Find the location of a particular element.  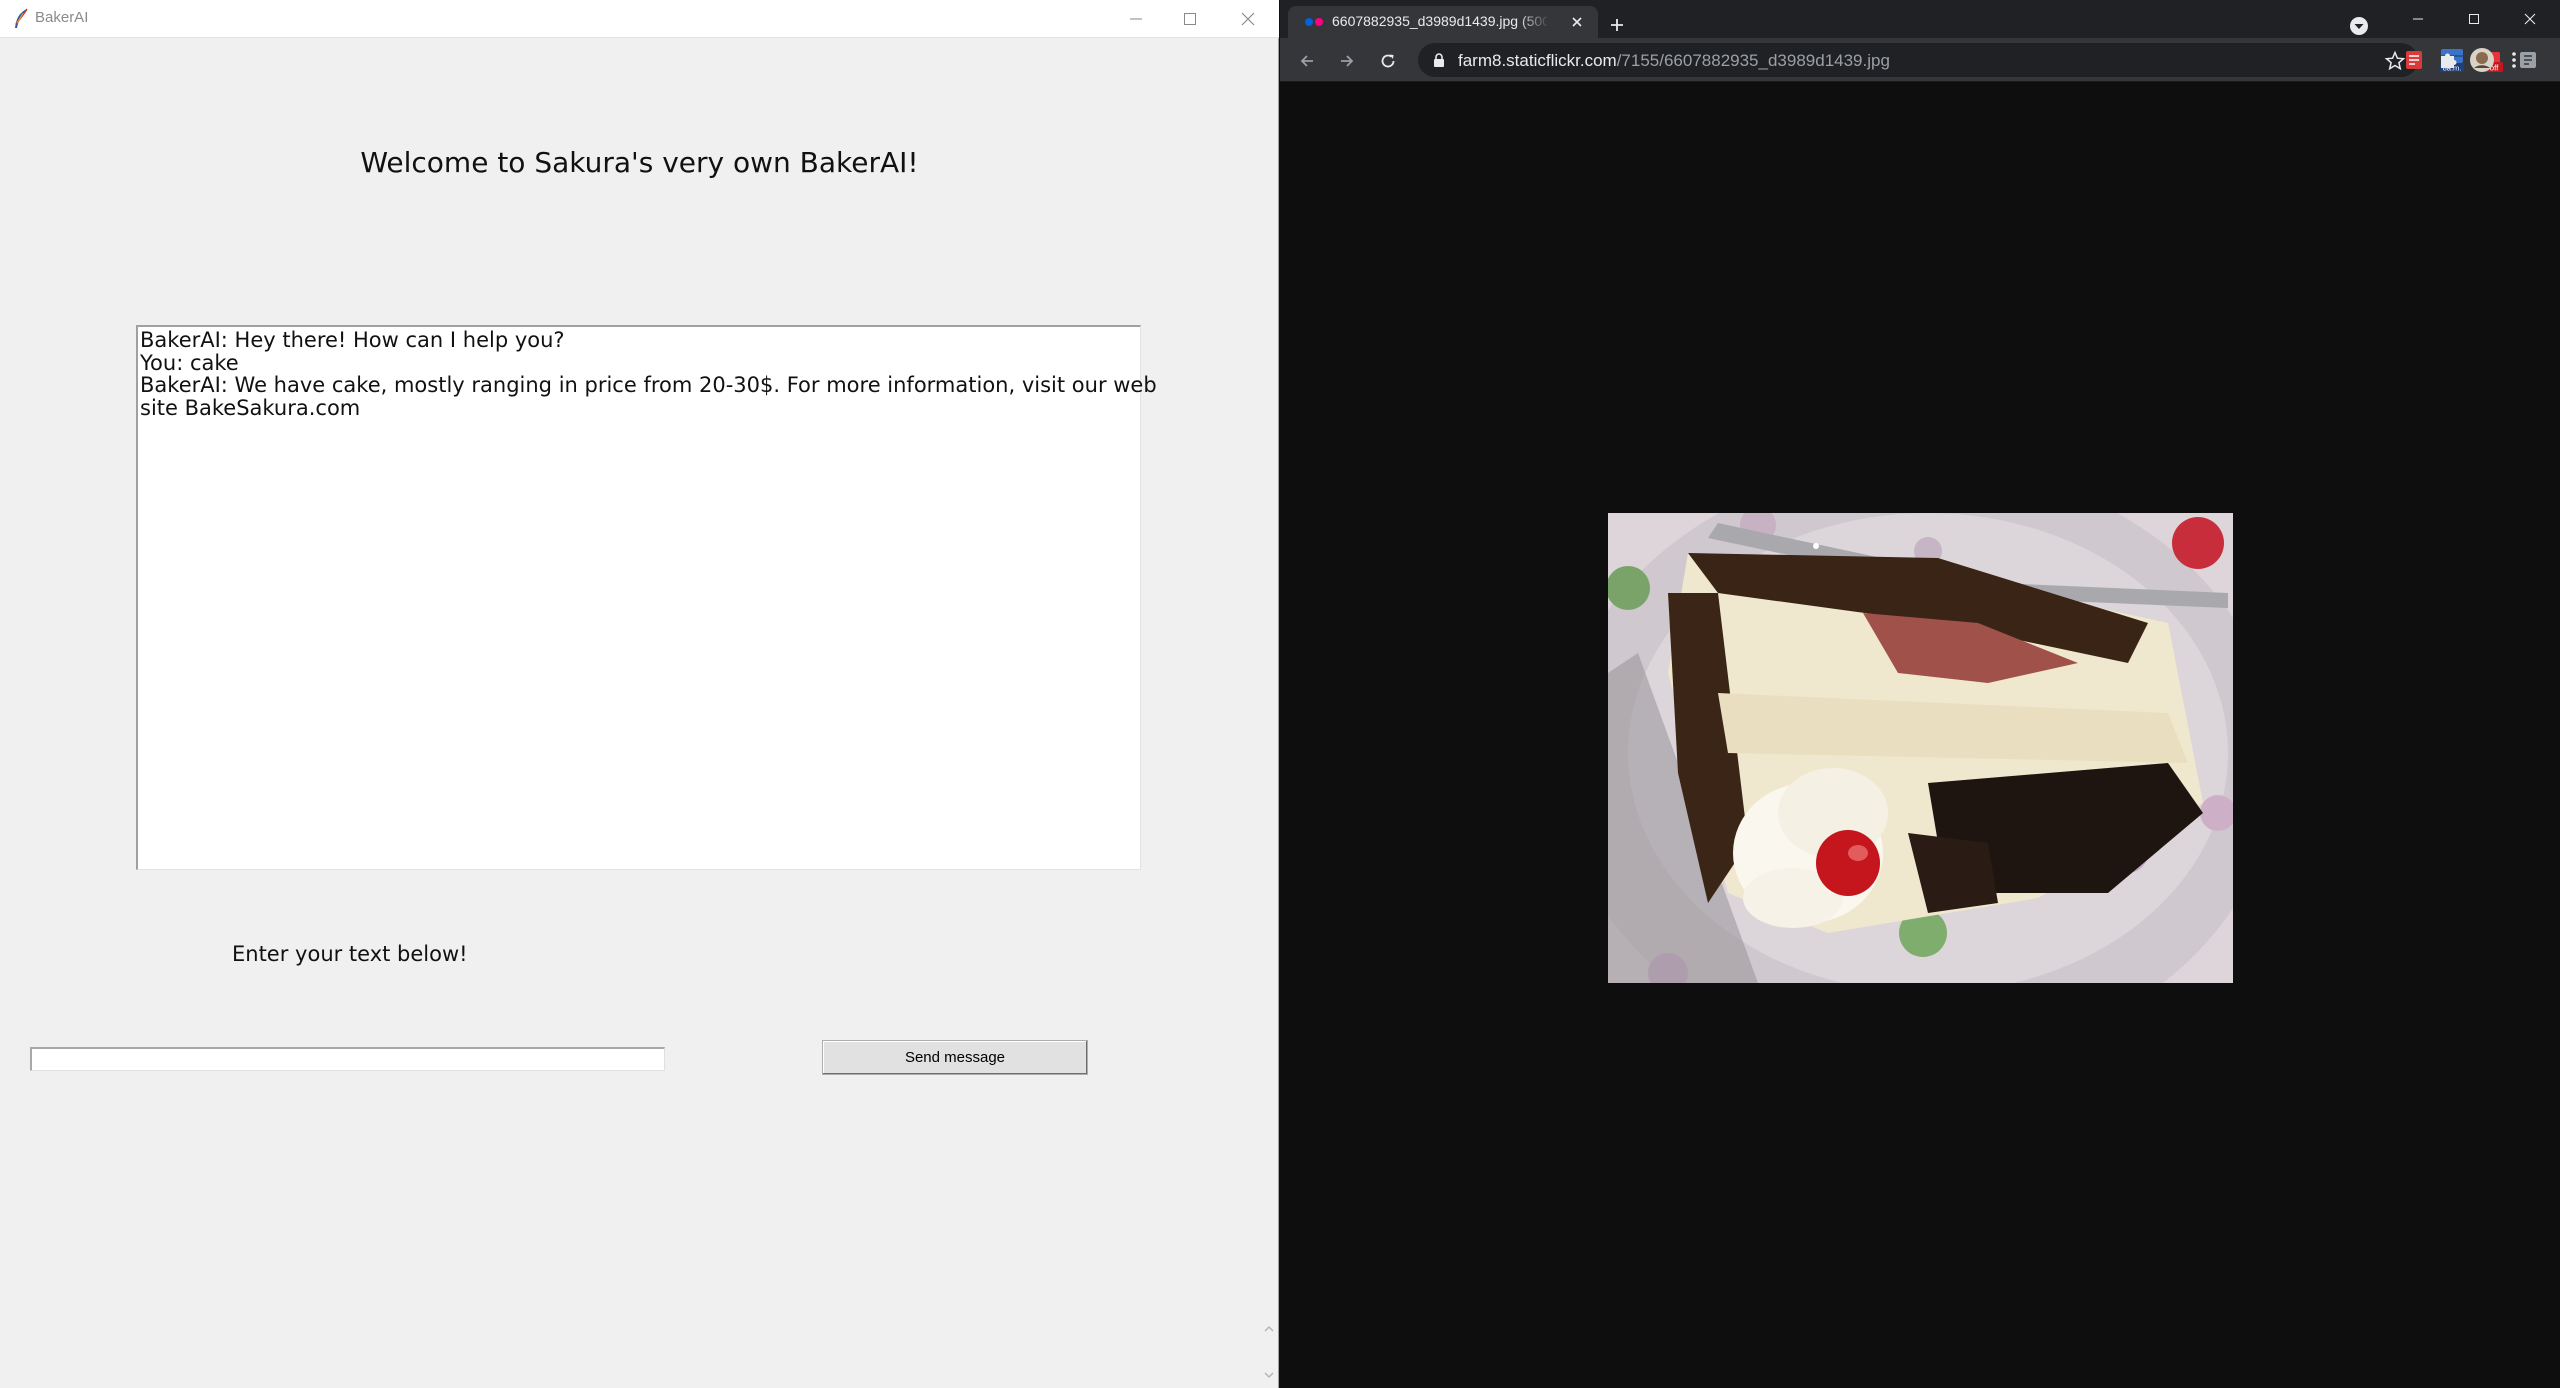

maximize-button is located at coordinates (1190, 19).